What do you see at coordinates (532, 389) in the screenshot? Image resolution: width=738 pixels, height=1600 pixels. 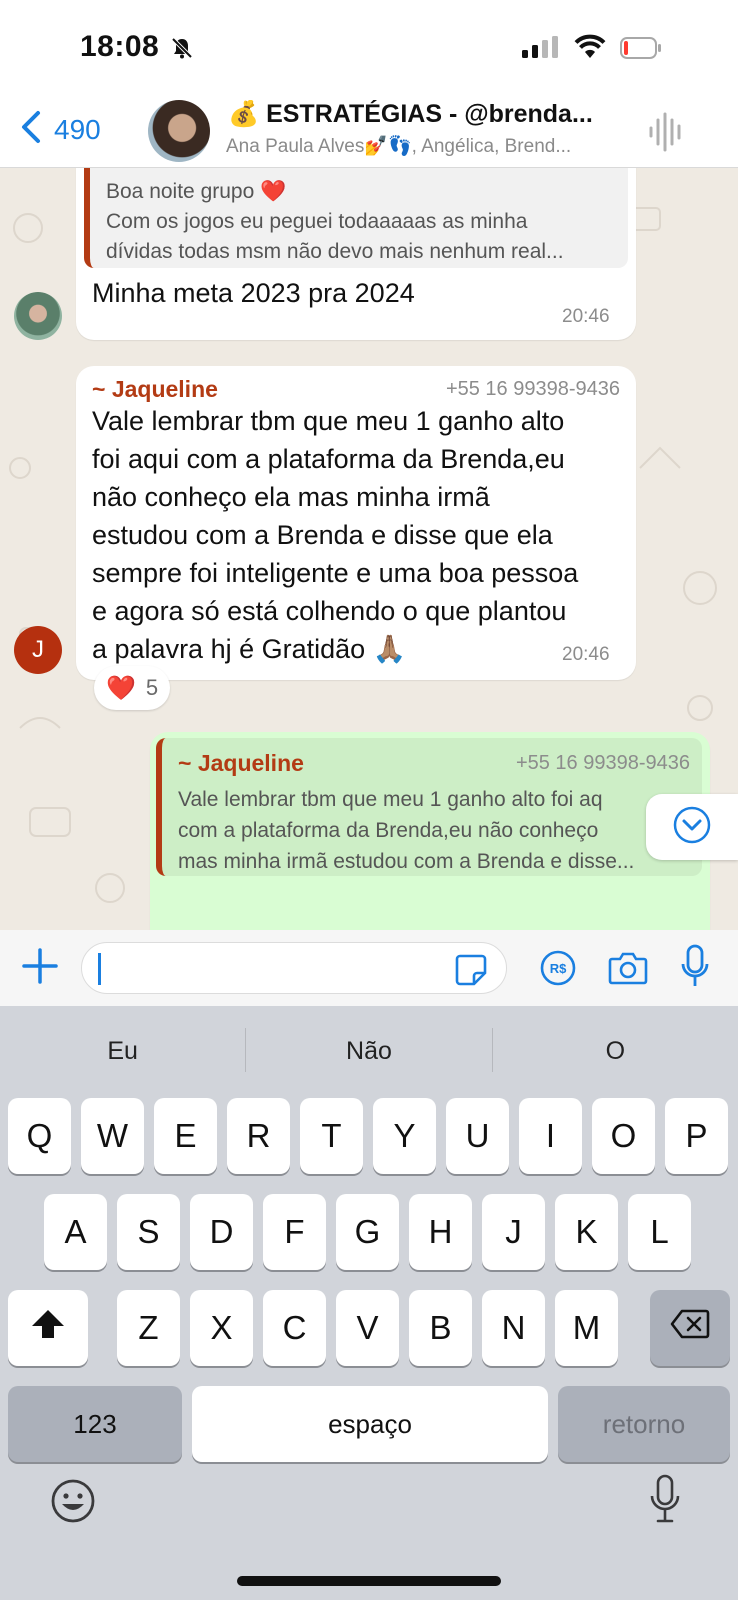 I see `sender-phone: +55 16 99398-9436` at bounding box center [532, 389].